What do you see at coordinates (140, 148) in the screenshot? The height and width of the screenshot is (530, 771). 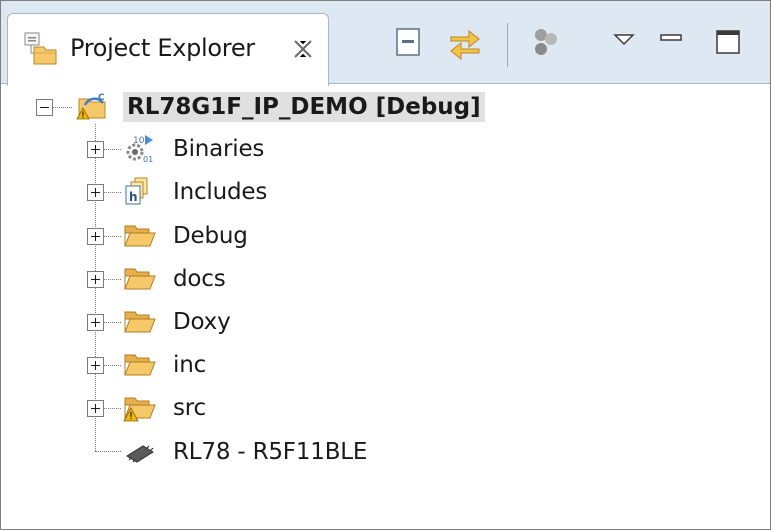 I see `binaries-icon: 10 01` at bounding box center [140, 148].